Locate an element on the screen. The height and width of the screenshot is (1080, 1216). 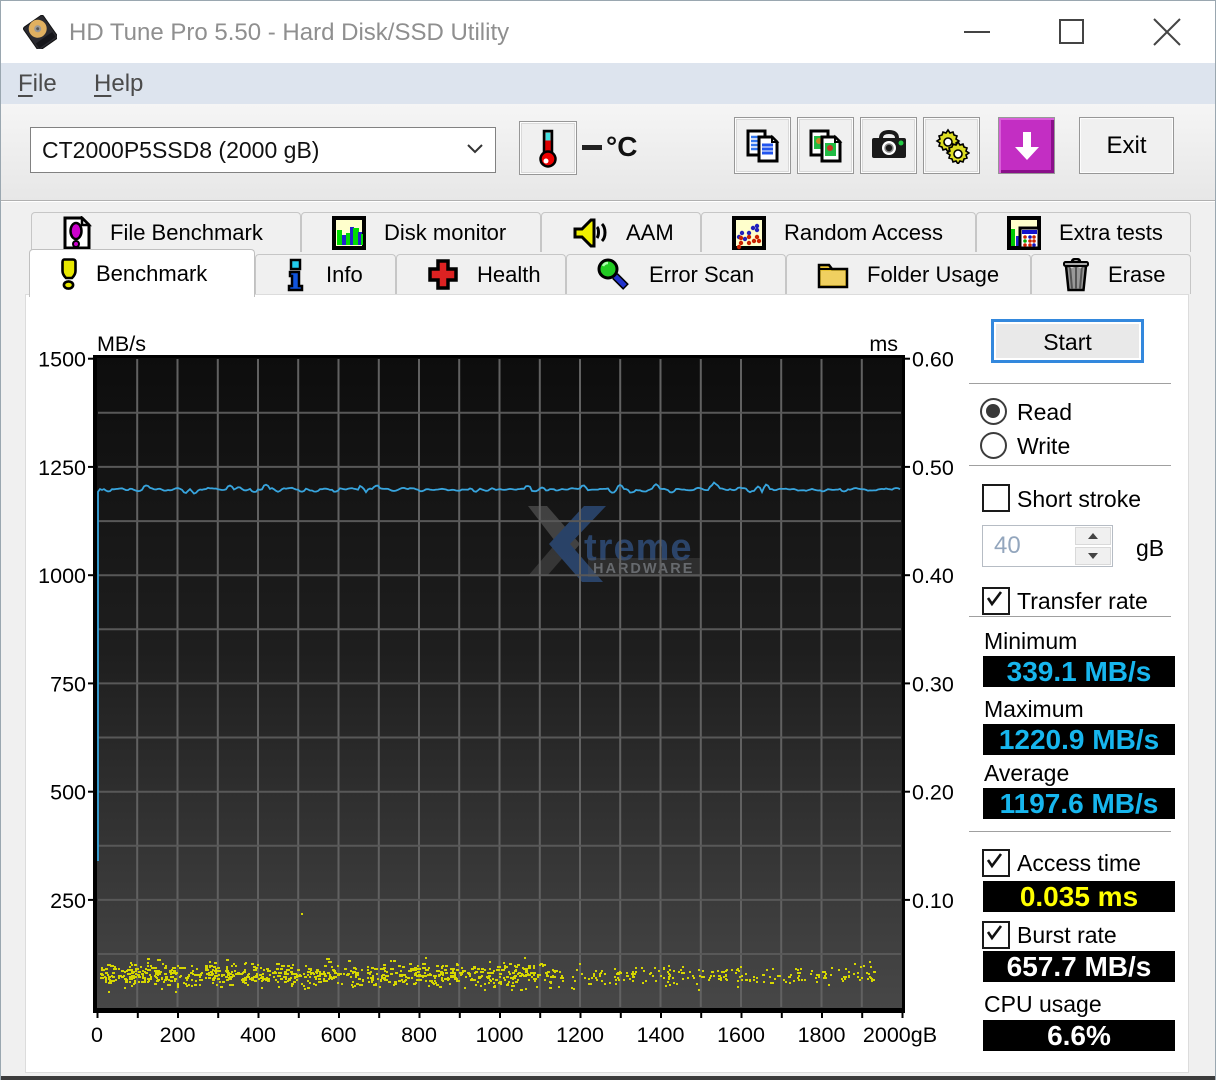
svg-text: 250 is located at coordinates (68, 901).